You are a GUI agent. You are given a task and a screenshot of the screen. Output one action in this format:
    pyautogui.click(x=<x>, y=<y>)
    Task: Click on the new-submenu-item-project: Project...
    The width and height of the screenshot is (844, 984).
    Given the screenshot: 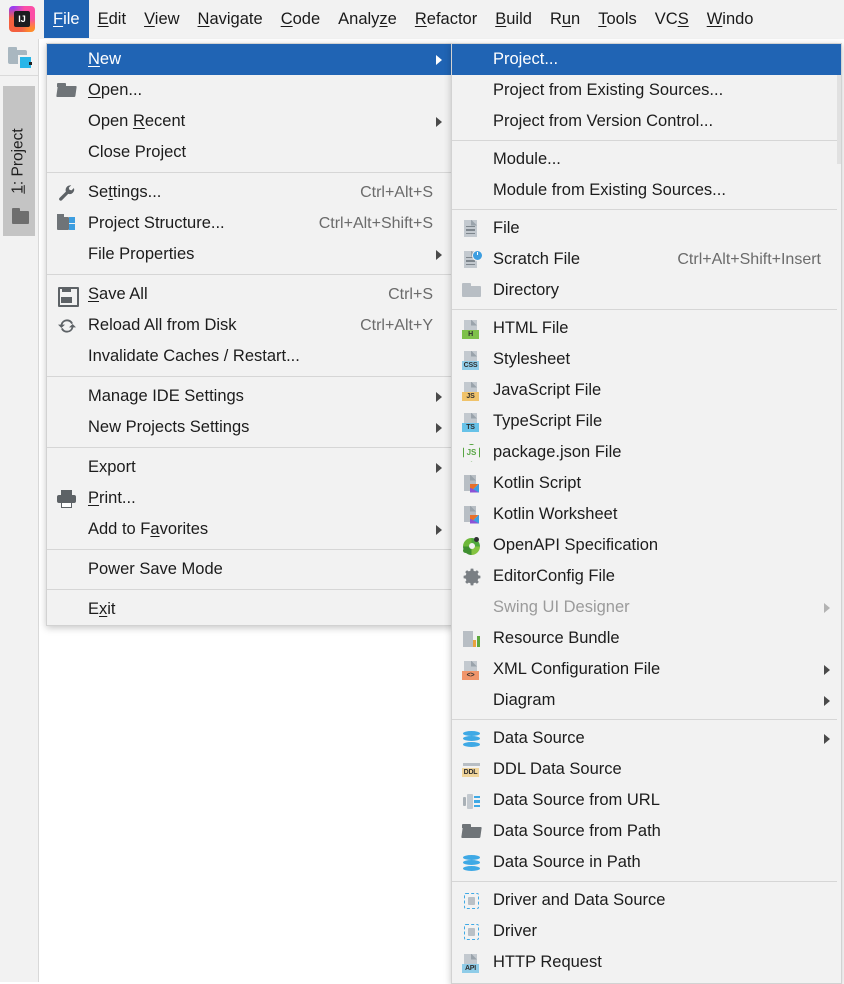 What is the action you would take?
    pyautogui.click(x=646, y=59)
    